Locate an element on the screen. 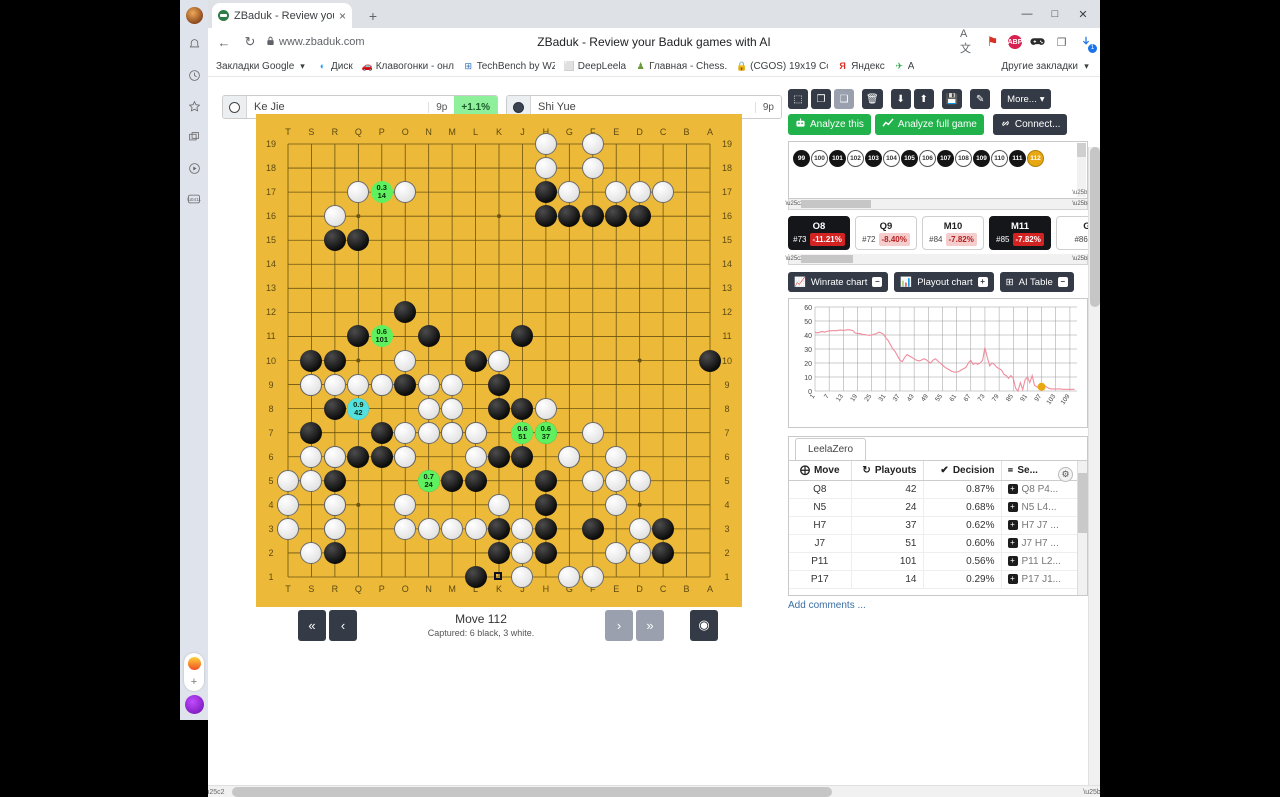 The image size is (1280, 797). chart-toggle-state: − is located at coordinates (877, 282).